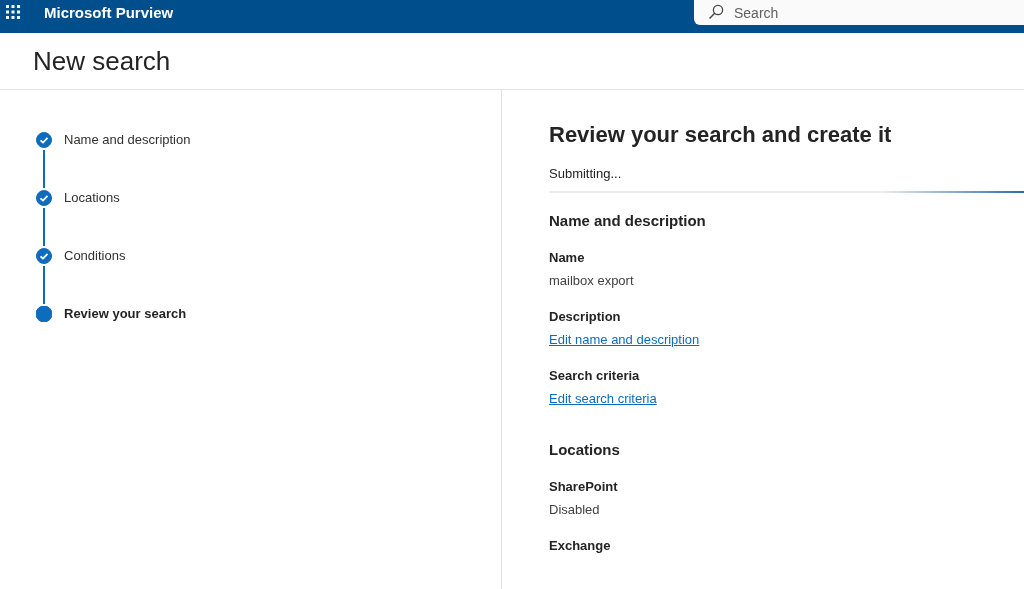  I want to click on field-label: Search criteria, so click(595, 376).